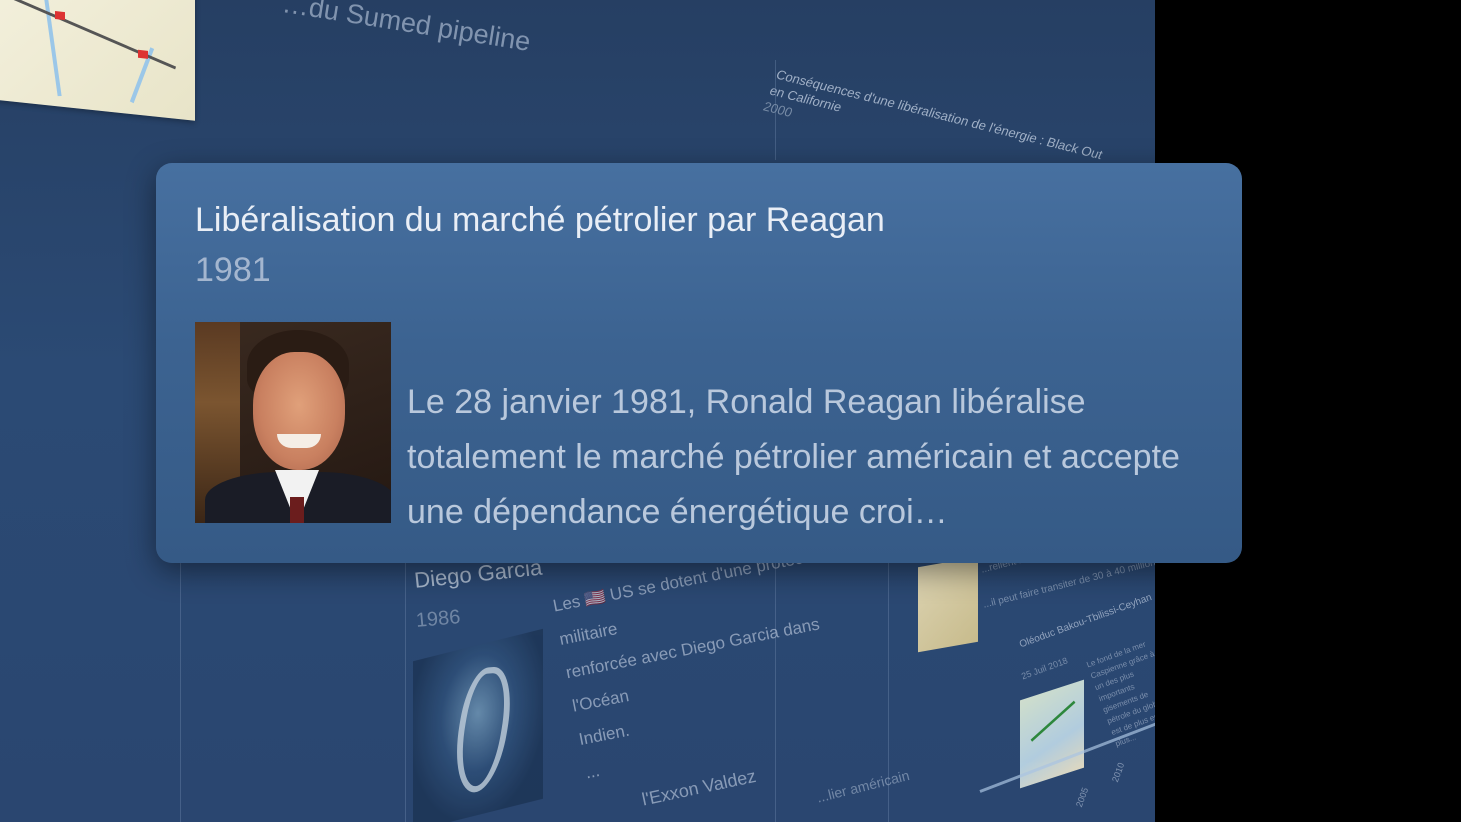 The width and height of the screenshot is (1461, 822). Describe the element at coordinates (1045, 668) in the screenshot. I see `baku-event-date: 25 Juil 2018` at that location.